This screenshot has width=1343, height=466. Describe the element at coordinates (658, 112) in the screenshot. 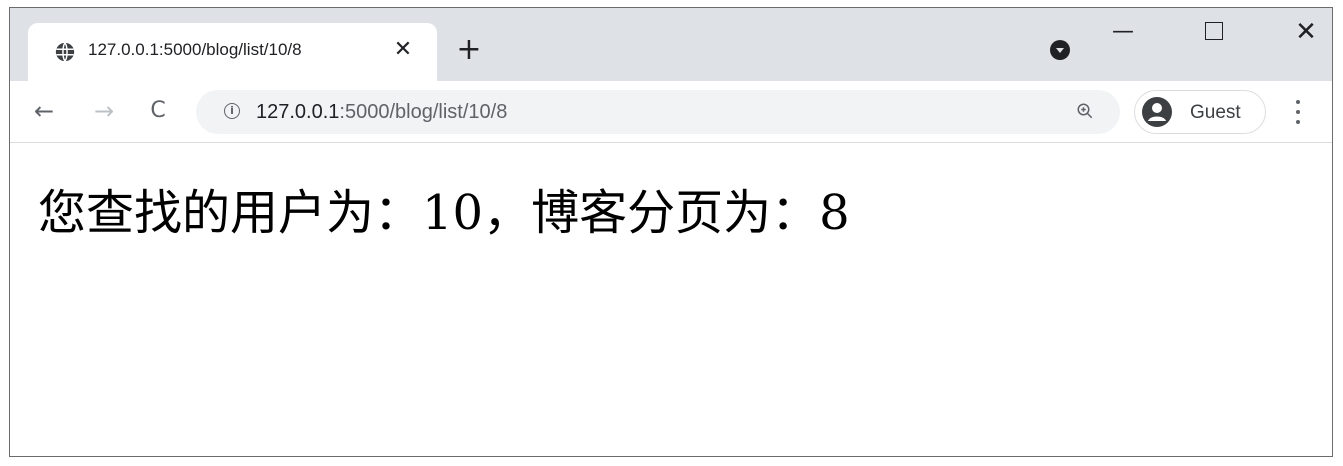

I see `address-bar: i 127.0.0.1:5000/blog/list/10/8` at that location.